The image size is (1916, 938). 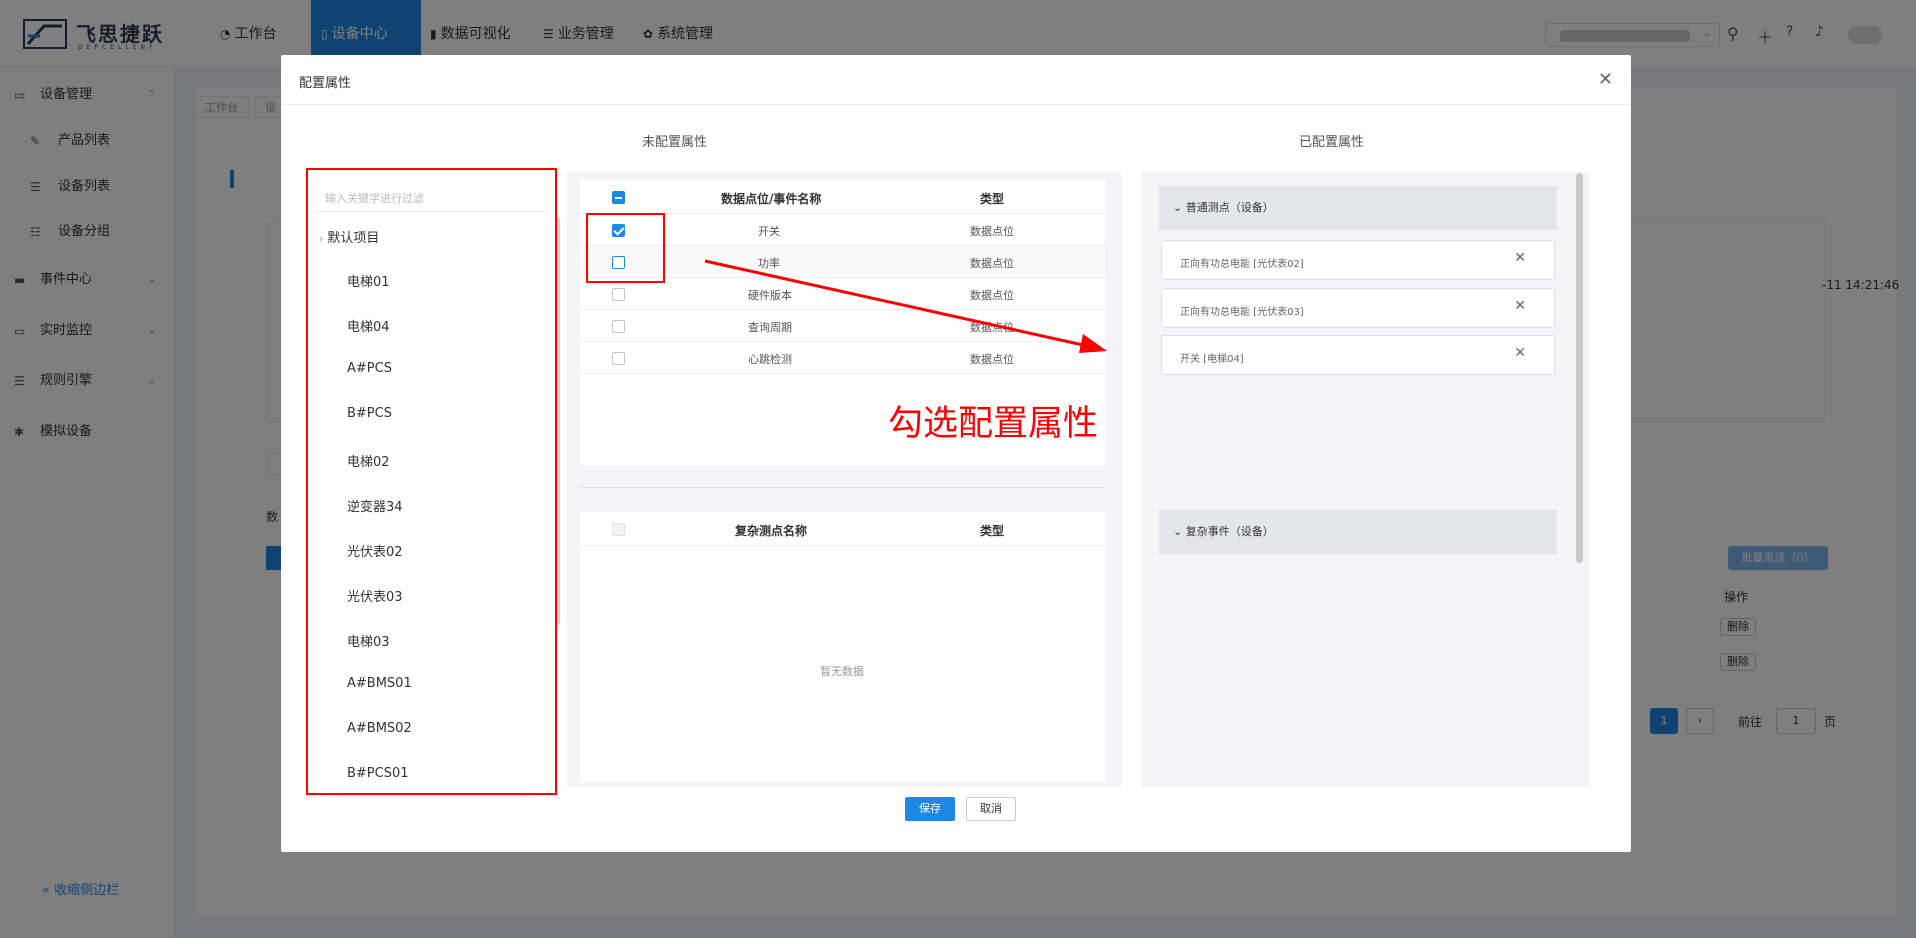 What do you see at coordinates (842, 487) in the screenshot?
I see `divider` at bounding box center [842, 487].